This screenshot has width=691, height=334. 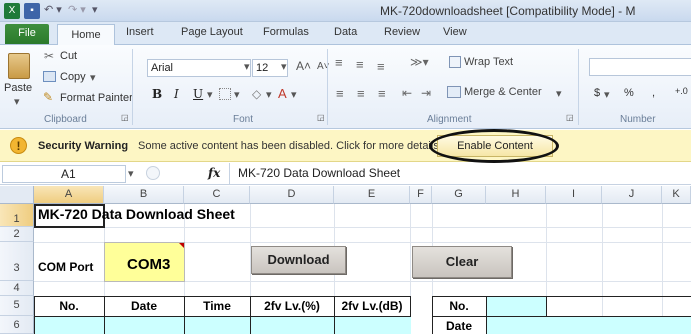 I want to click on copy-dropdown-icon: ▾, so click(x=93, y=77).